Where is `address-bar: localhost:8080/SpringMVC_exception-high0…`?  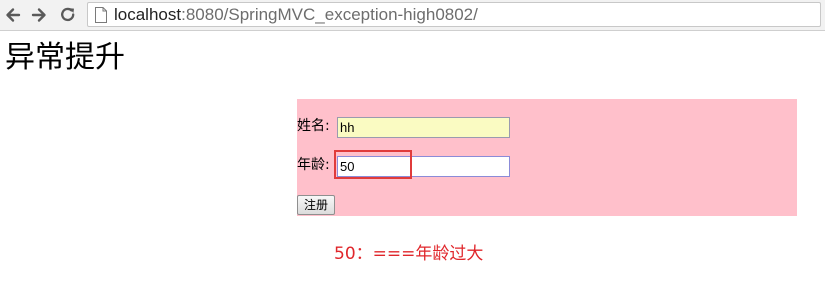
address-bar: localhost:8080/SpringMVC_exception-high0… is located at coordinates (454, 14).